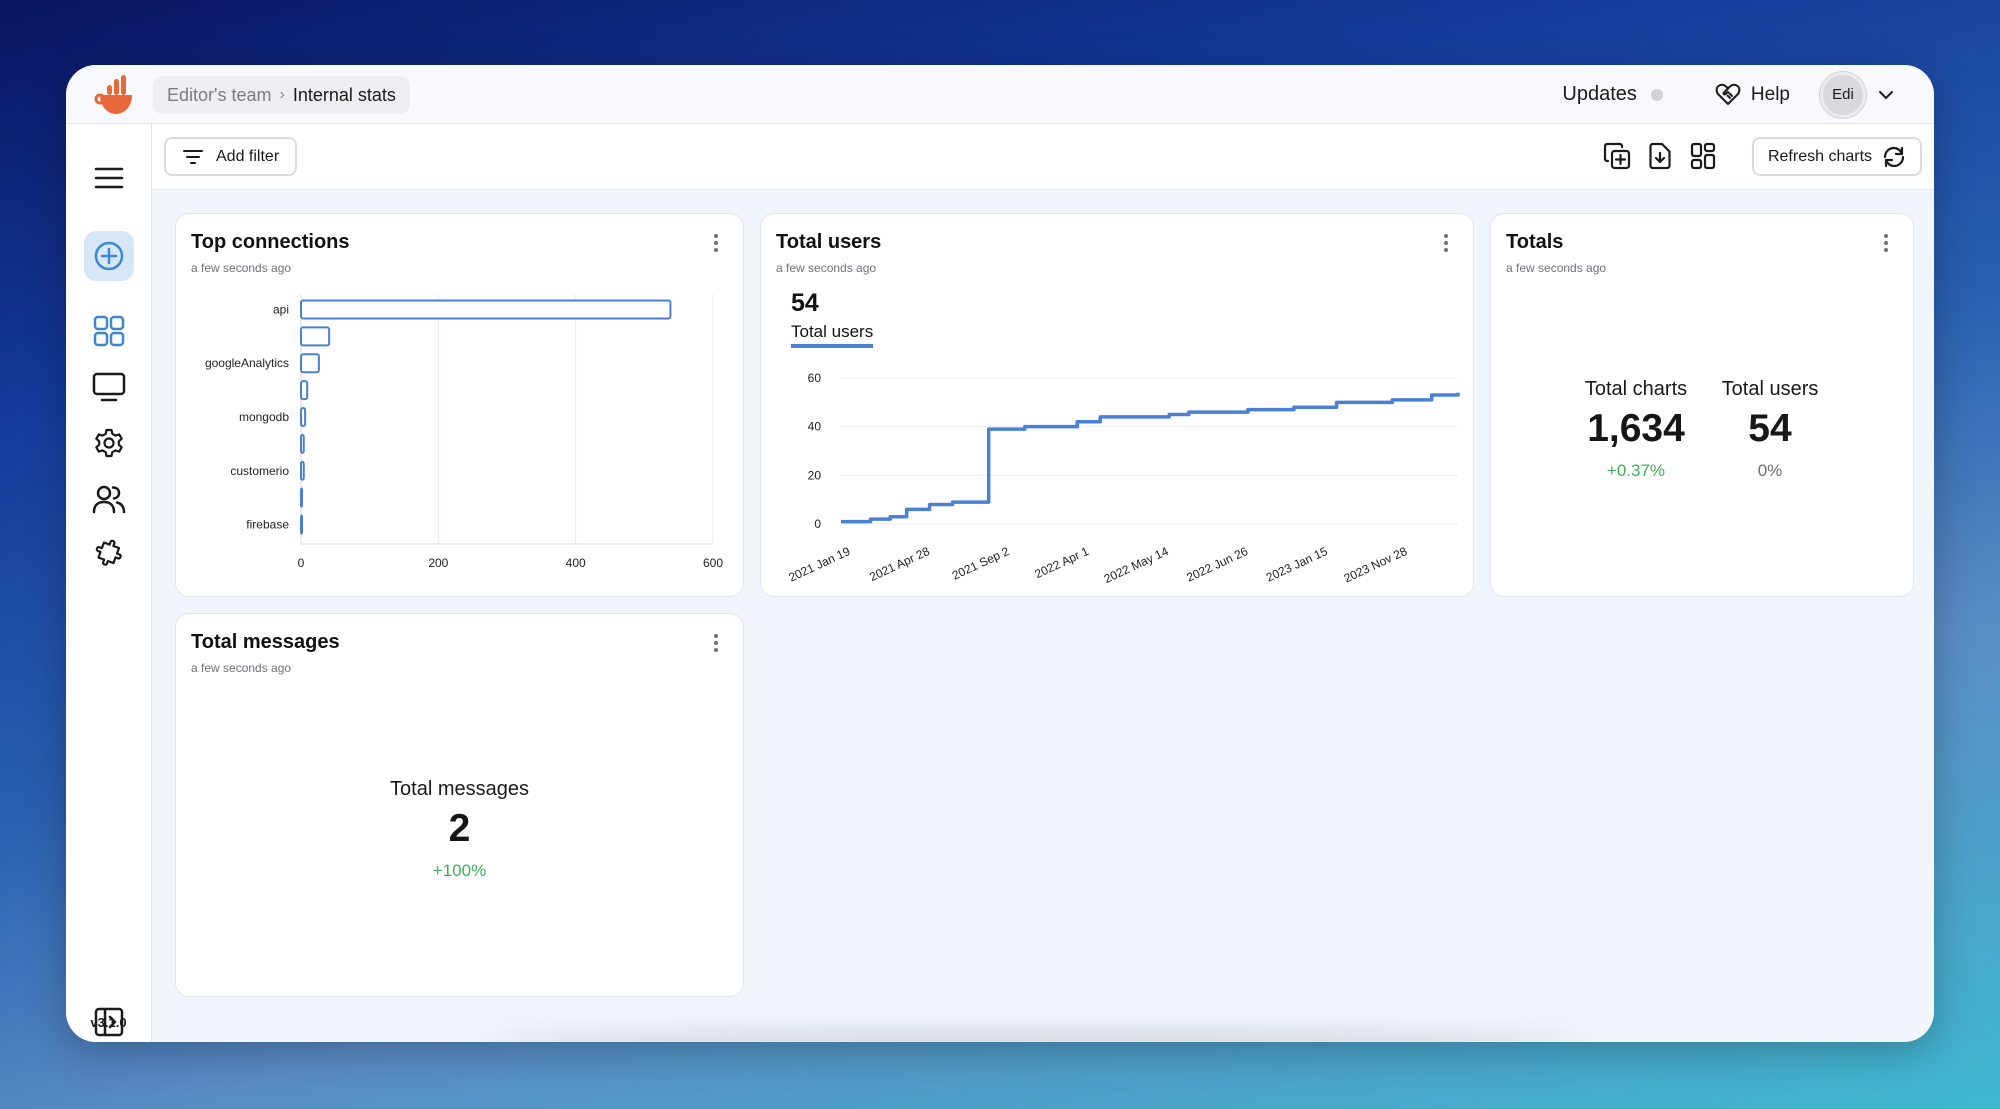 Image resolution: width=2000 pixels, height=1109 pixels. I want to click on grid-icon, so click(108, 331).